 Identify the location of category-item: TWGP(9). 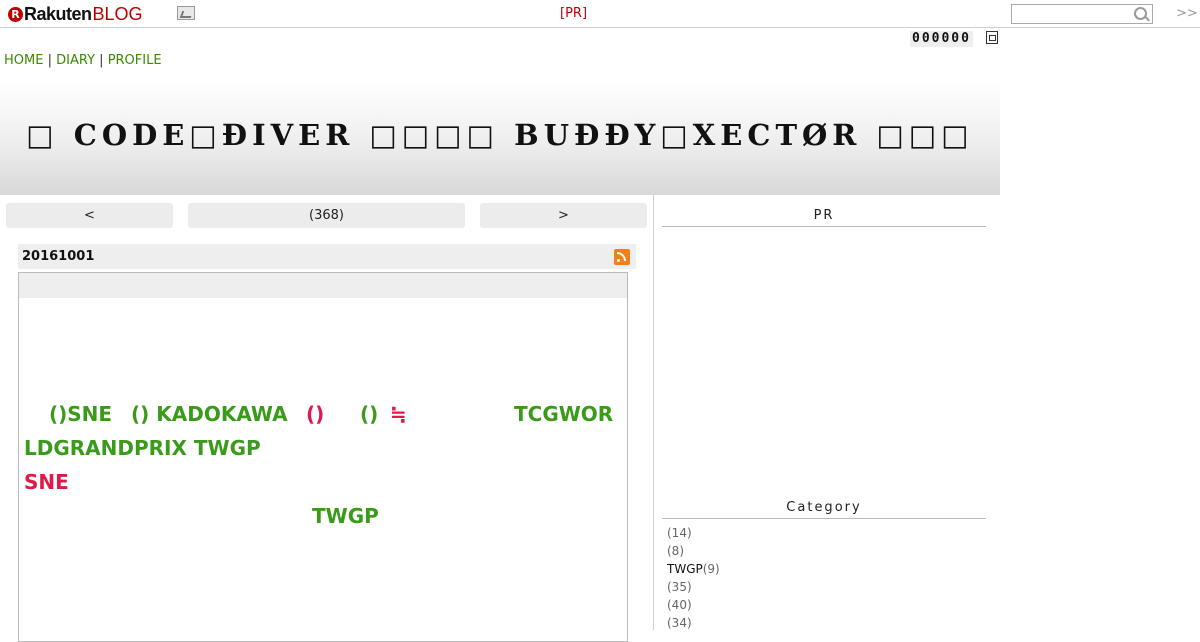
(693, 569).